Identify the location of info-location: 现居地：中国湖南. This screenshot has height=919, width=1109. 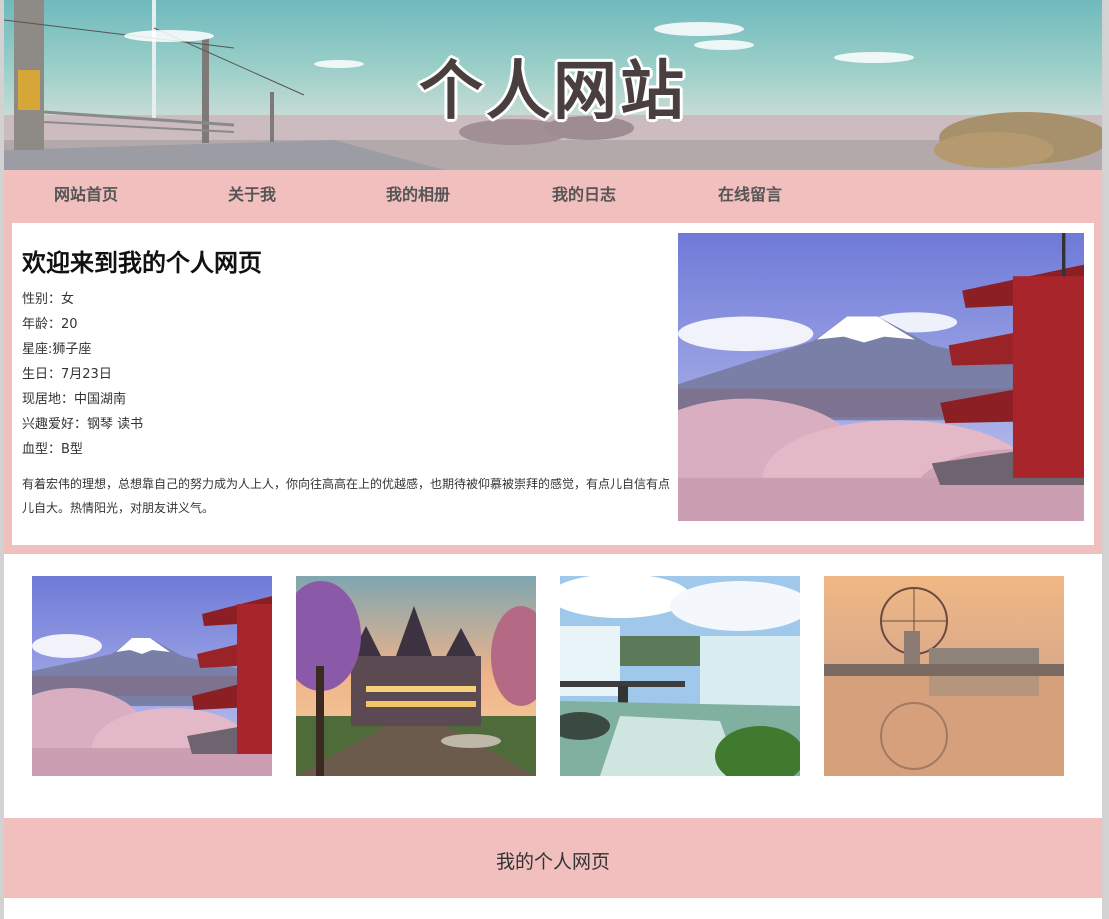
(74, 399).